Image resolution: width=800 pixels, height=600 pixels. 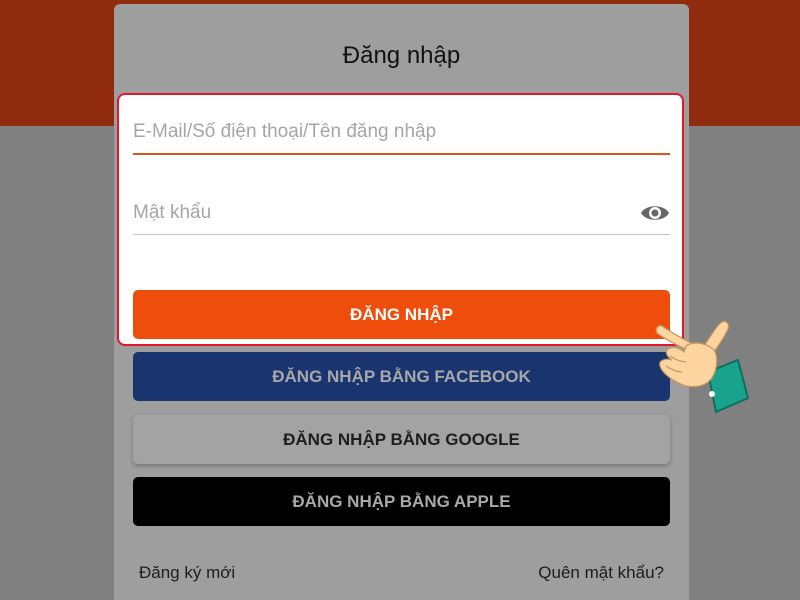 What do you see at coordinates (702, 367) in the screenshot?
I see `pointing-hand-icon` at bounding box center [702, 367].